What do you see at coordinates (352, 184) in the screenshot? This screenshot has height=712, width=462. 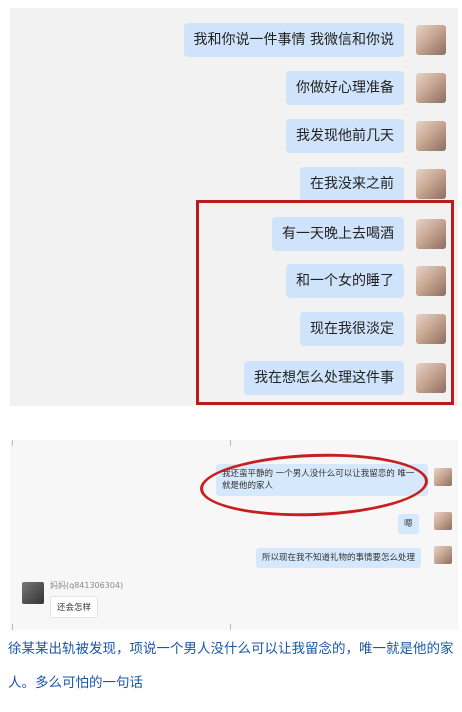 I see `message-bubble: 在我没来之前` at bounding box center [352, 184].